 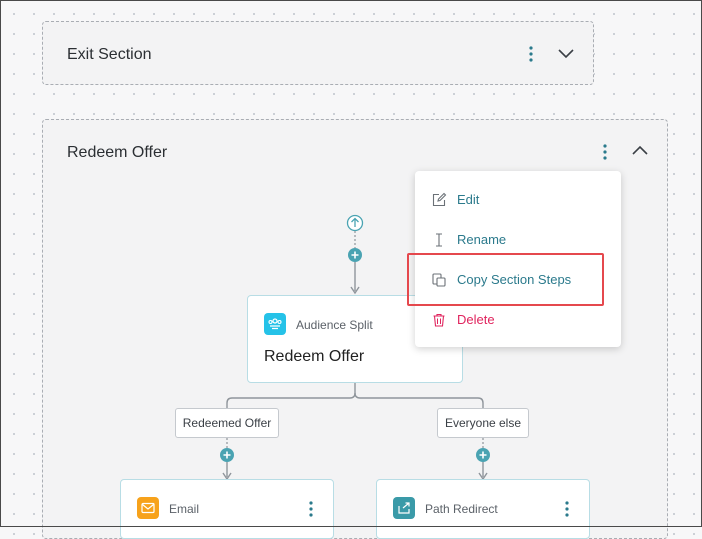 I want to click on menu-item-copy-section-steps: Copy Section Steps, so click(x=518, y=280).